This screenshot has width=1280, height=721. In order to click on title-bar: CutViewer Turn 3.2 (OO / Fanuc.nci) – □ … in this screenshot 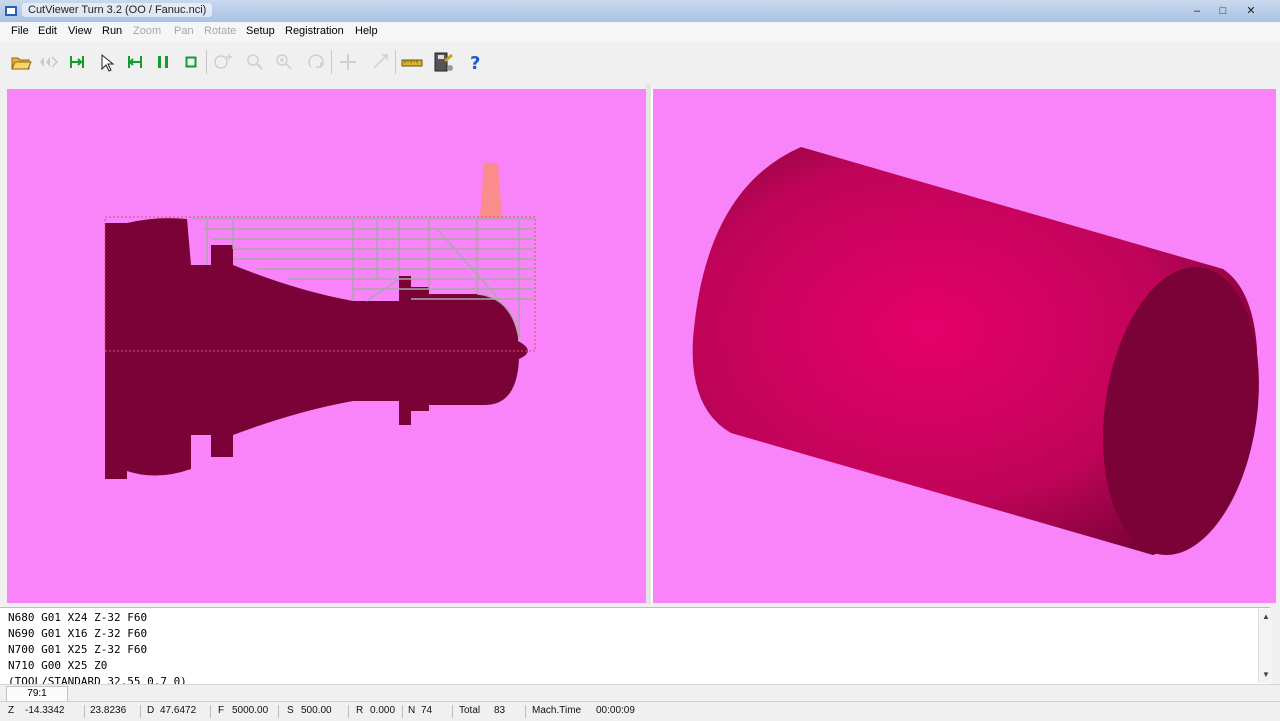, I will do `click(640, 11)`.